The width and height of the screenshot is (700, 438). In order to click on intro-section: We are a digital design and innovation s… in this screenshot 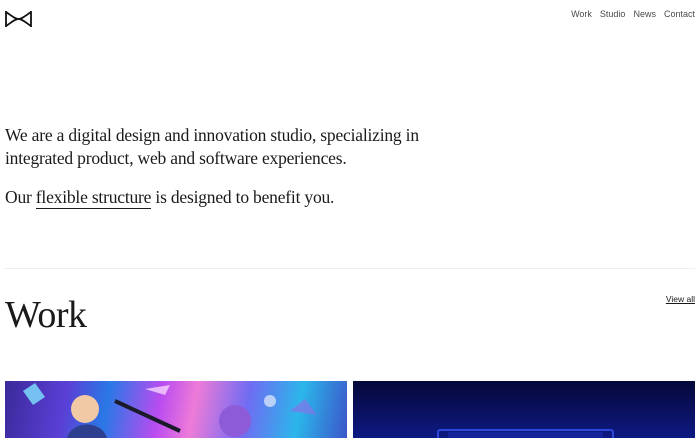, I will do `click(235, 166)`.